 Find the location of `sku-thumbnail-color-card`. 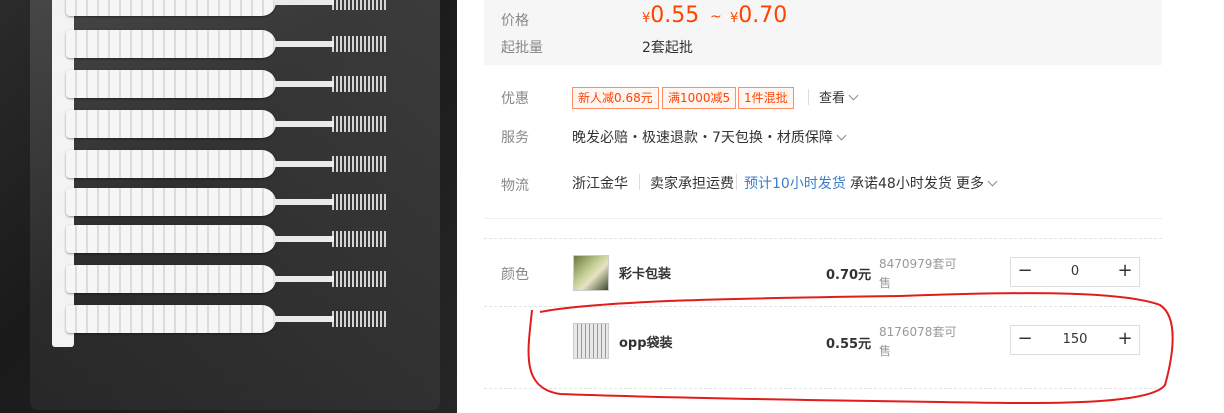

sku-thumbnail-color-card is located at coordinates (591, 273).